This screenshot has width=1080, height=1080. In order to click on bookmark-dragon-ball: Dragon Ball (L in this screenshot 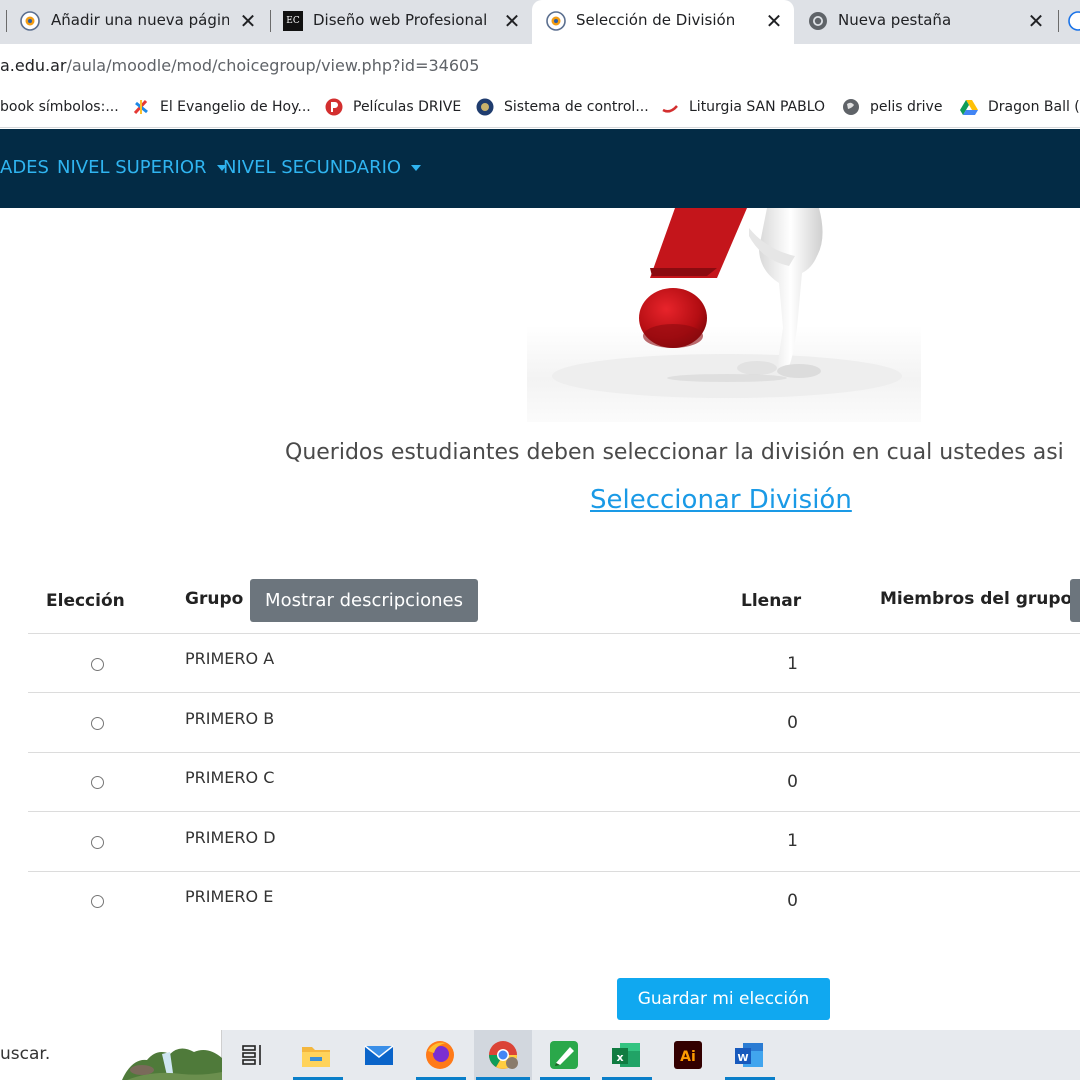, I will do `click(1020, 107)`.